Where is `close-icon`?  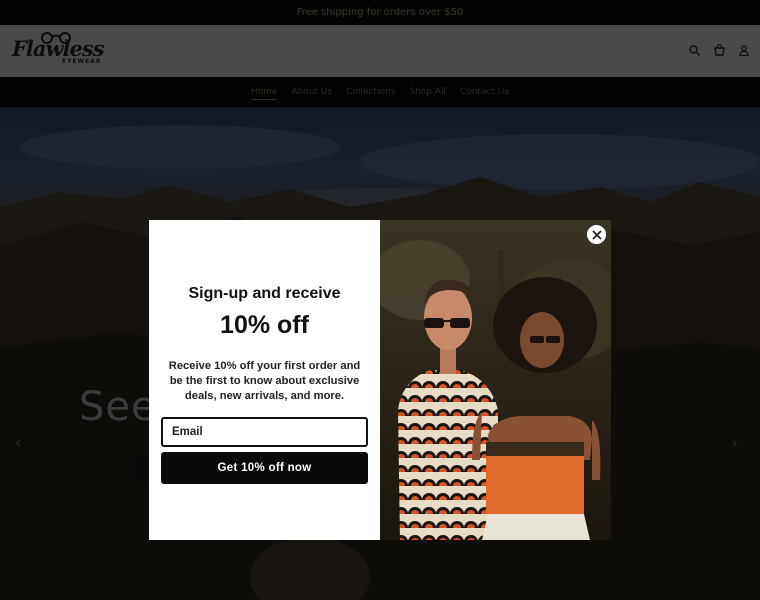 close-icon is located at coordinates (596, 234).